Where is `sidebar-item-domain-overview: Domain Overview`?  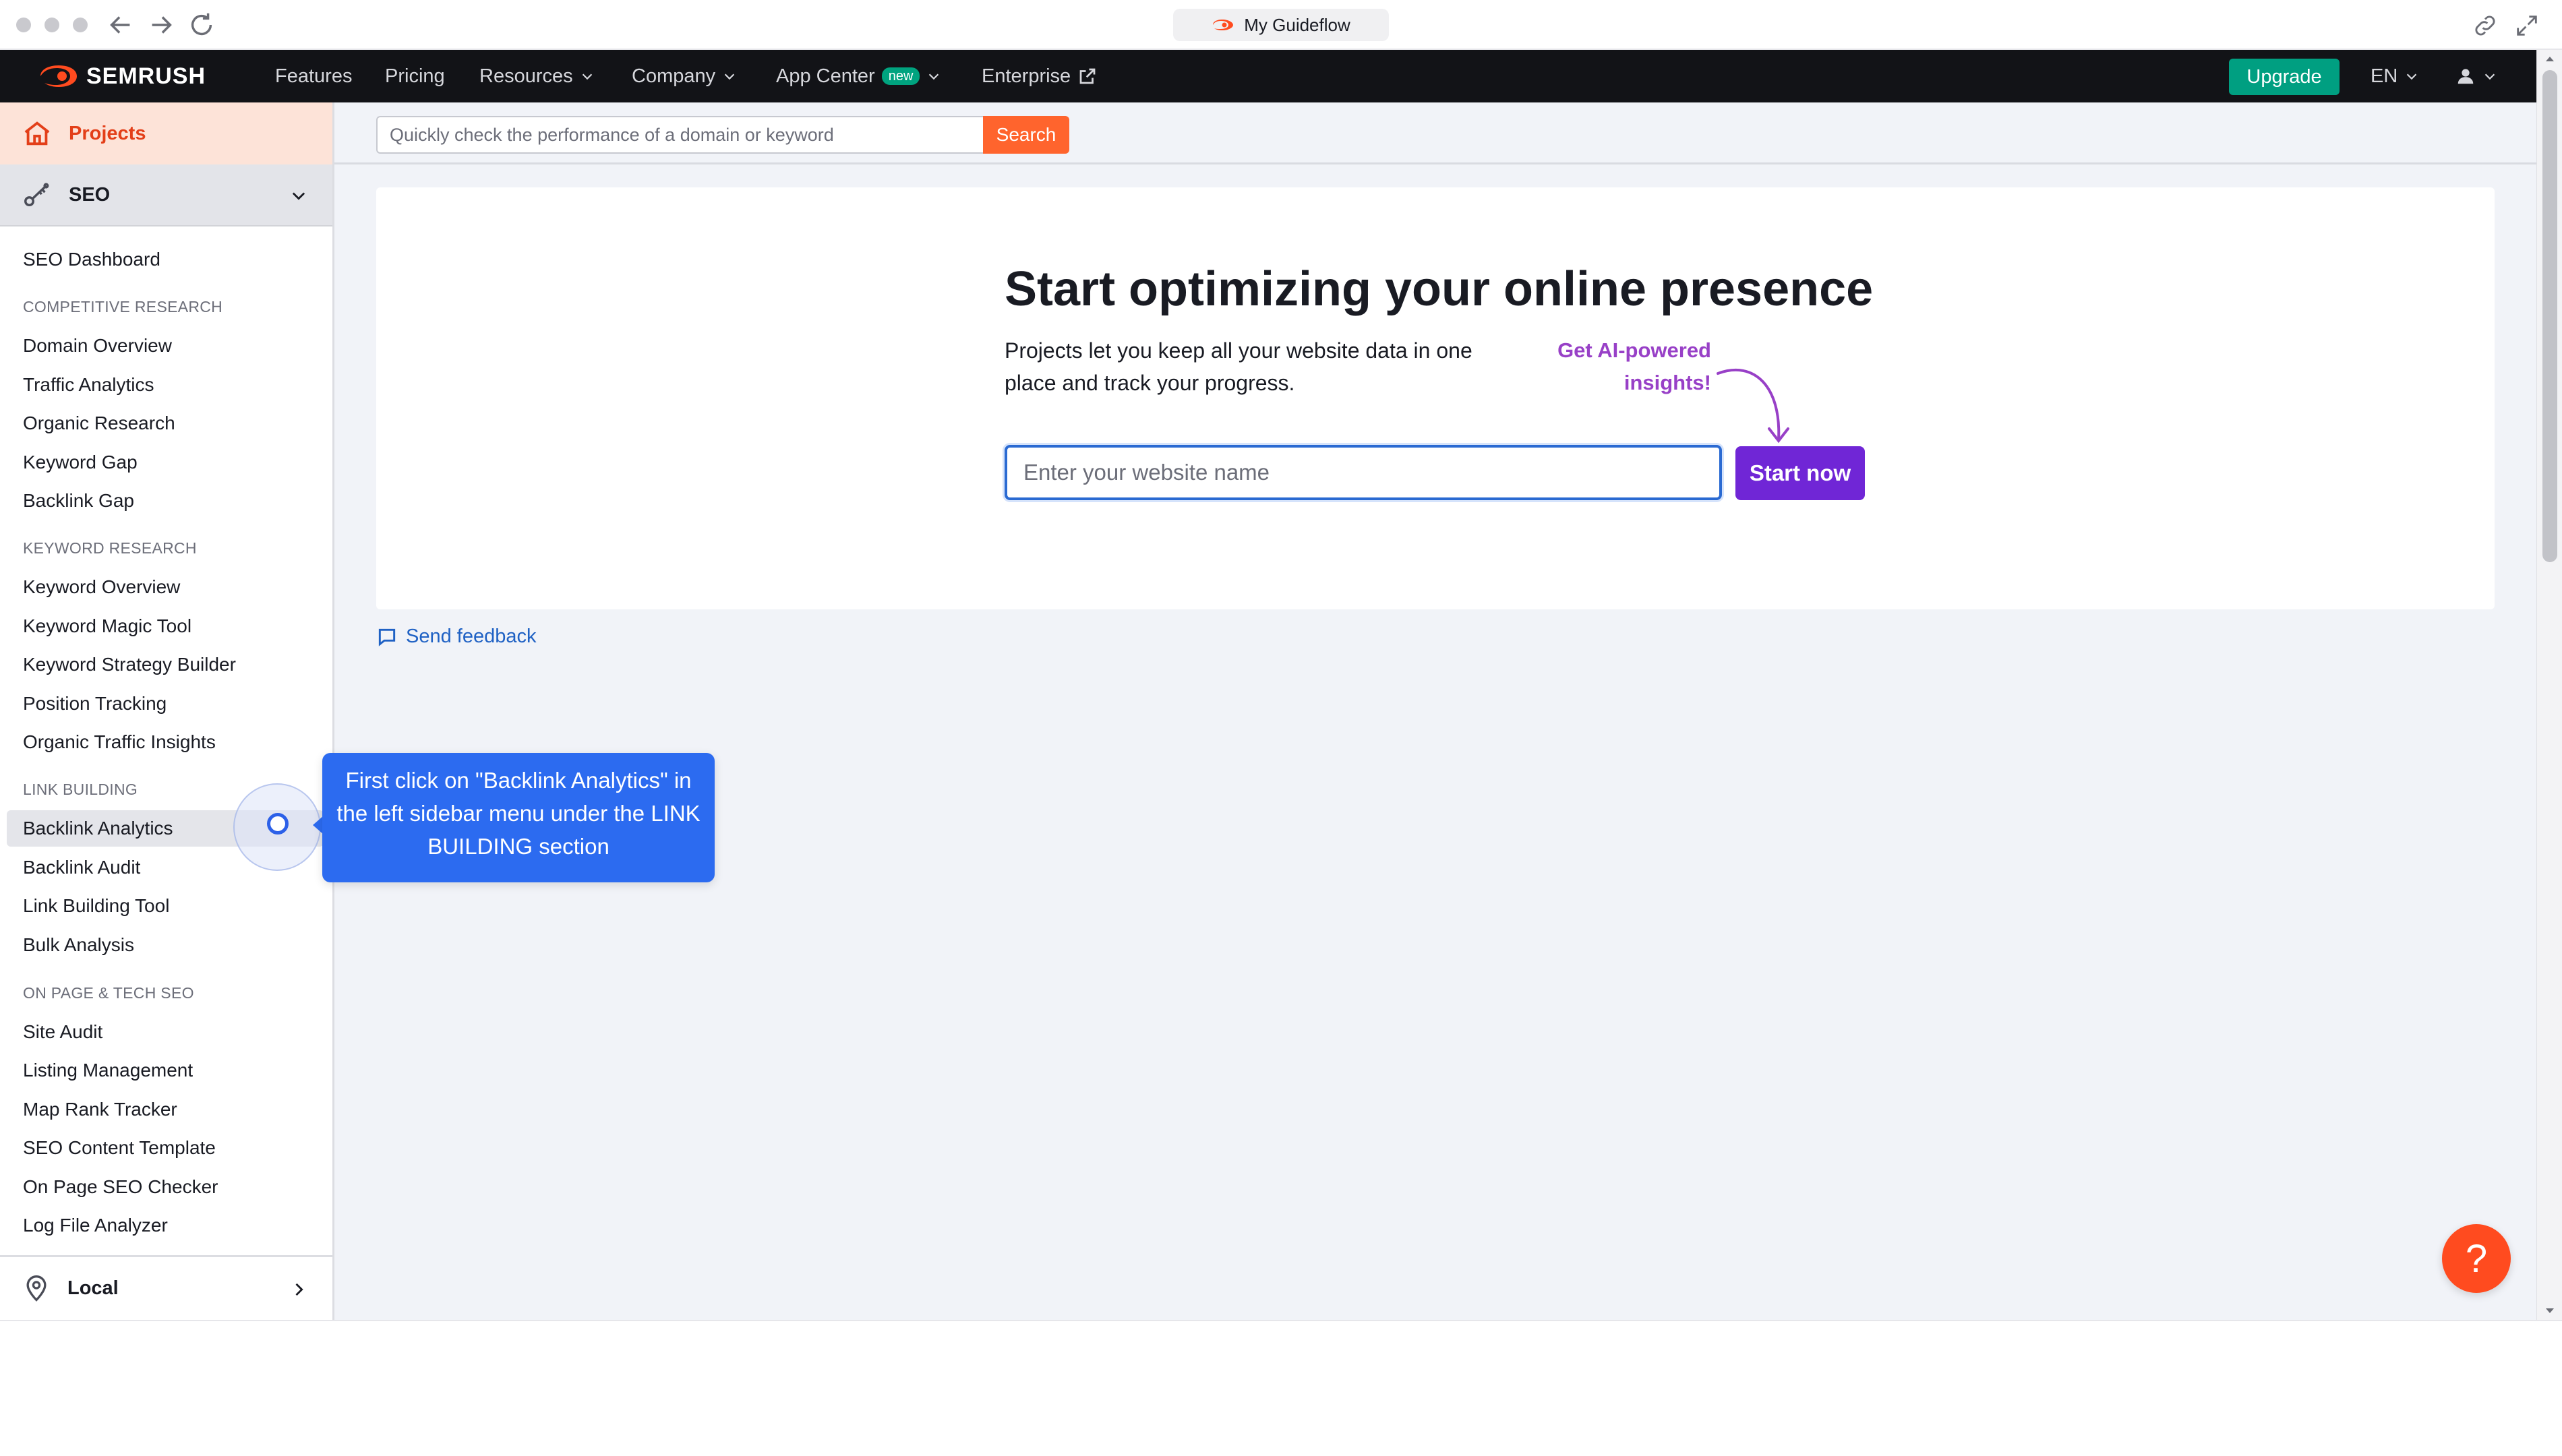 sidebar-item-domain-overview: Domain Overview is located at coordinates (166, 346).